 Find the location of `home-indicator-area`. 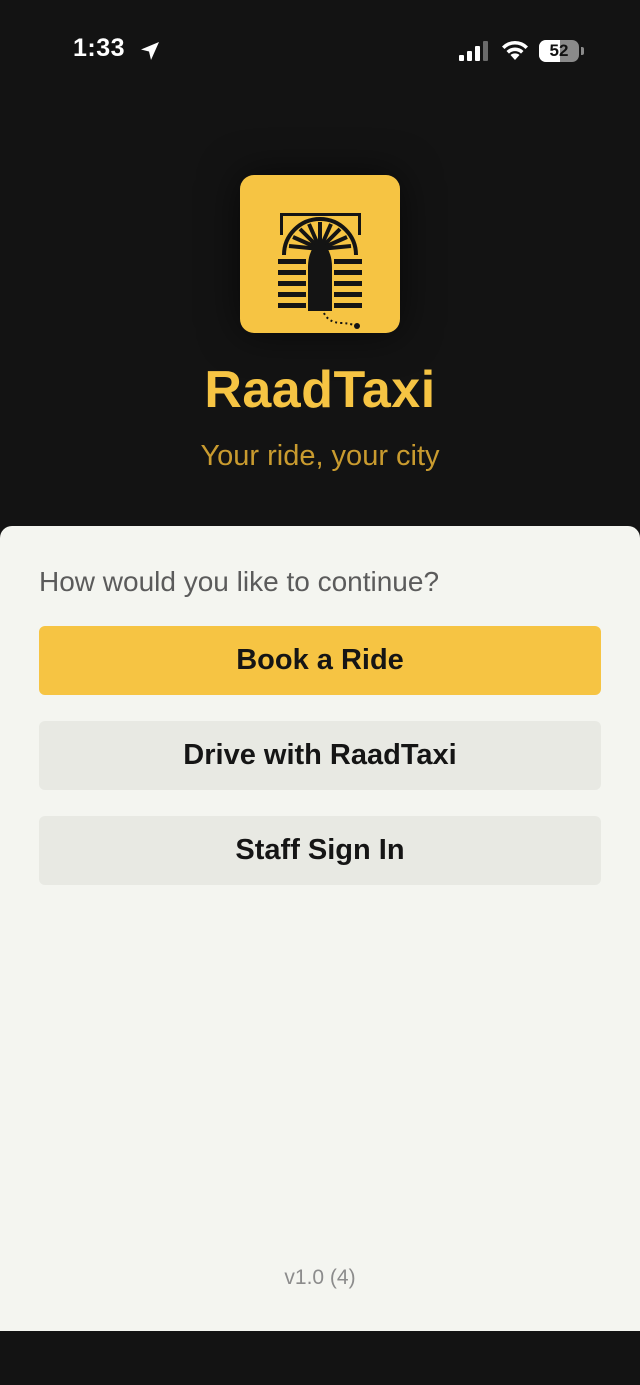

home-indicator-area is located at coordinates (320, 1358).